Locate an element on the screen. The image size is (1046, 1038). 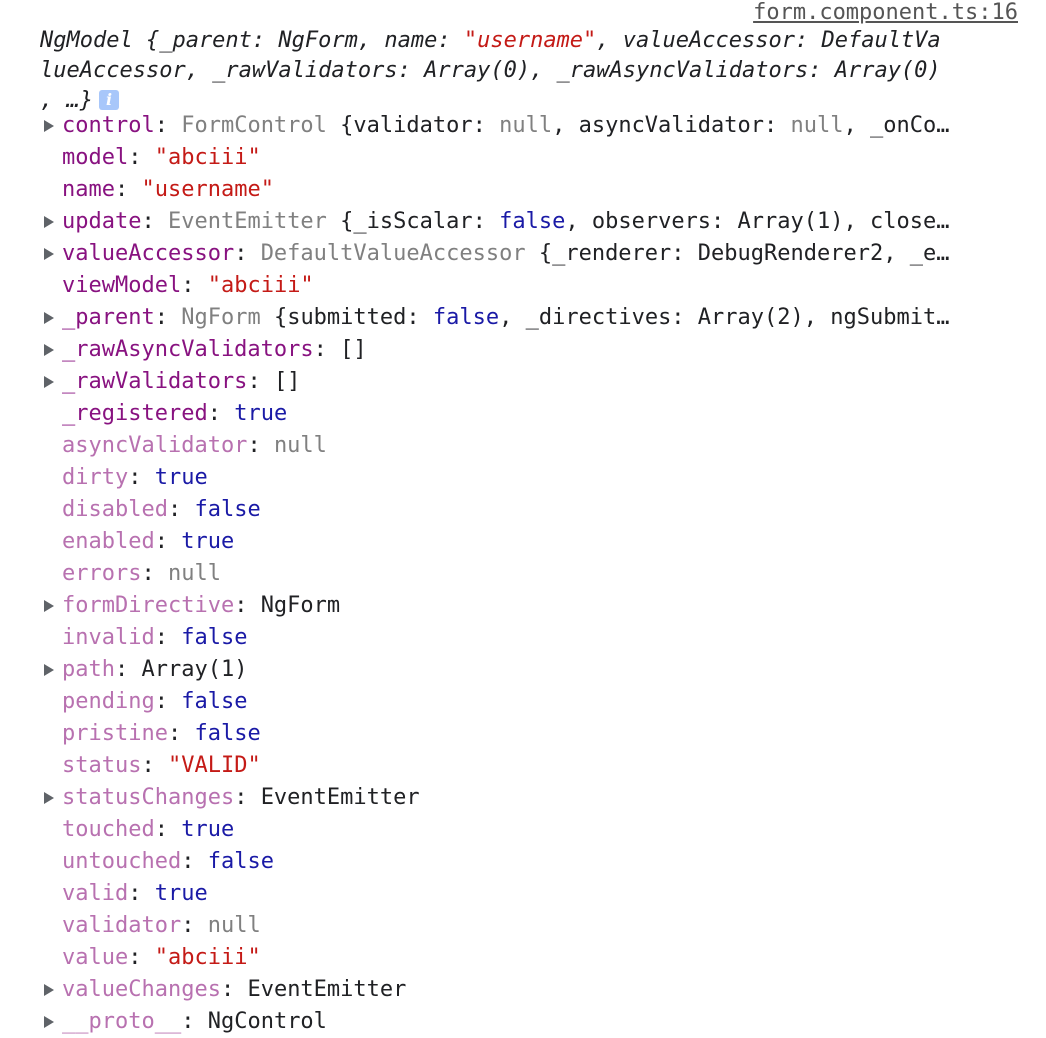
prop-key: touched is located at coordinates (108, 829).